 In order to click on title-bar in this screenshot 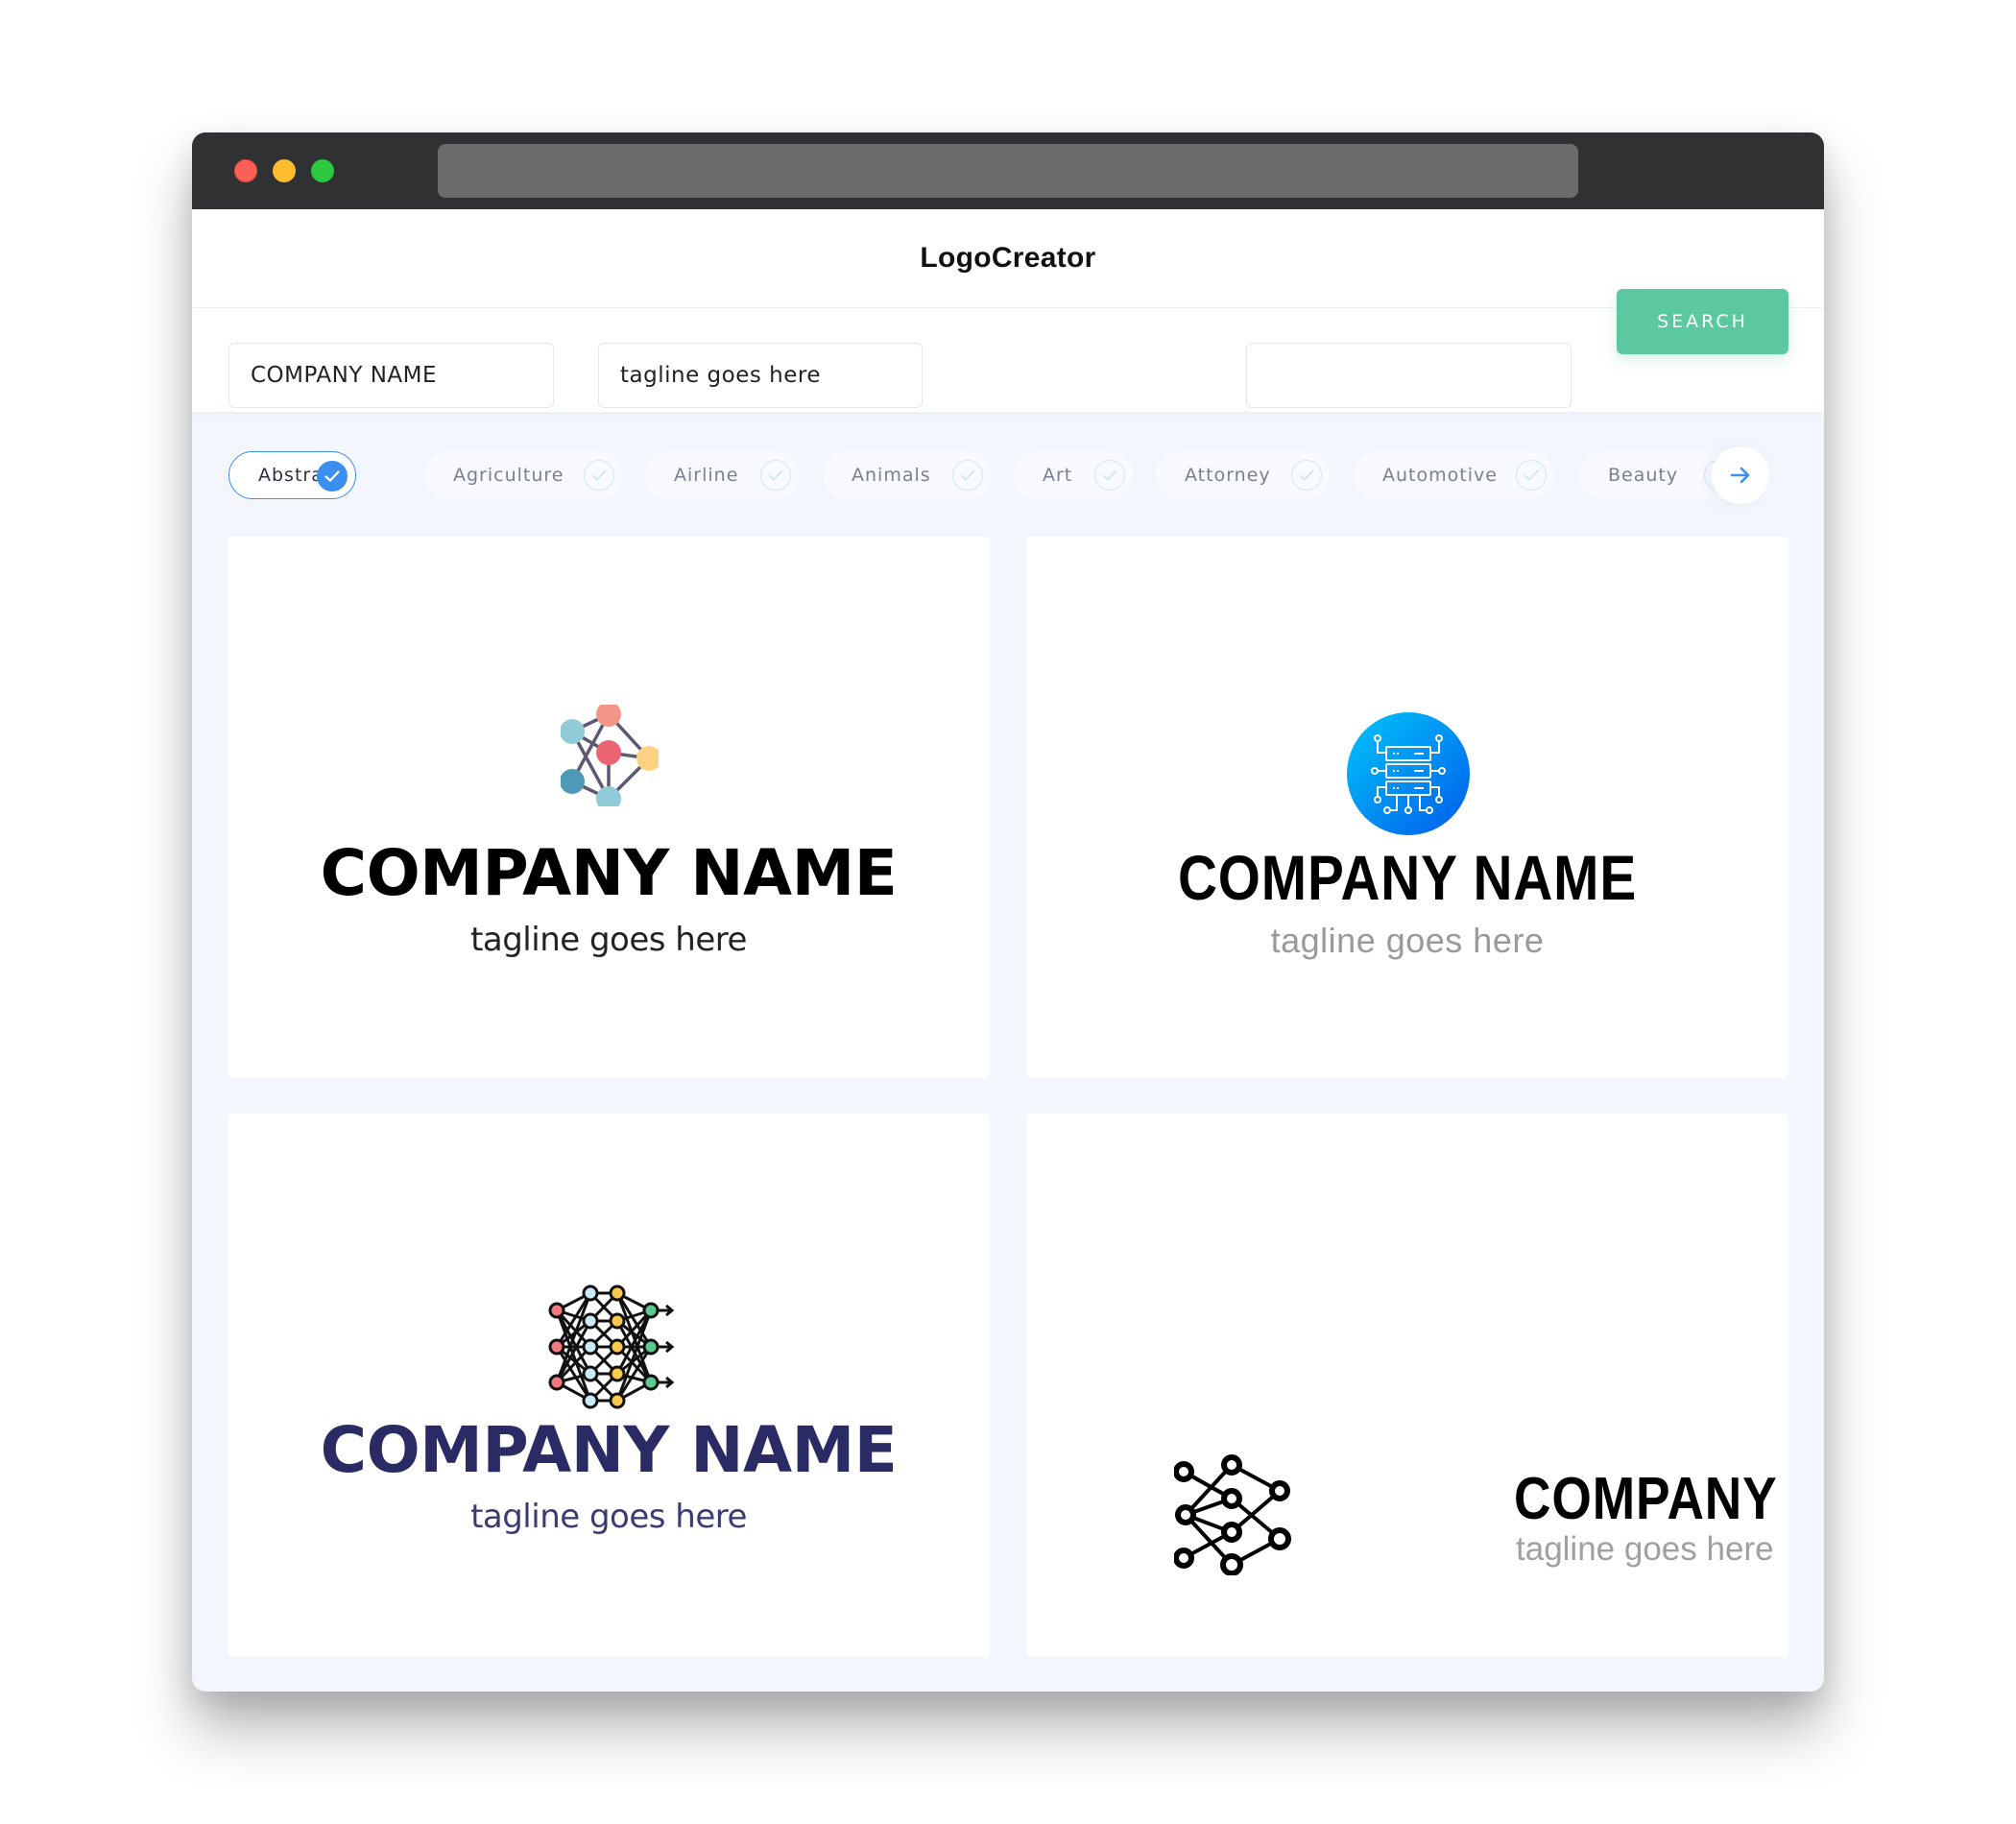, I will do `click(1008, 170)`.